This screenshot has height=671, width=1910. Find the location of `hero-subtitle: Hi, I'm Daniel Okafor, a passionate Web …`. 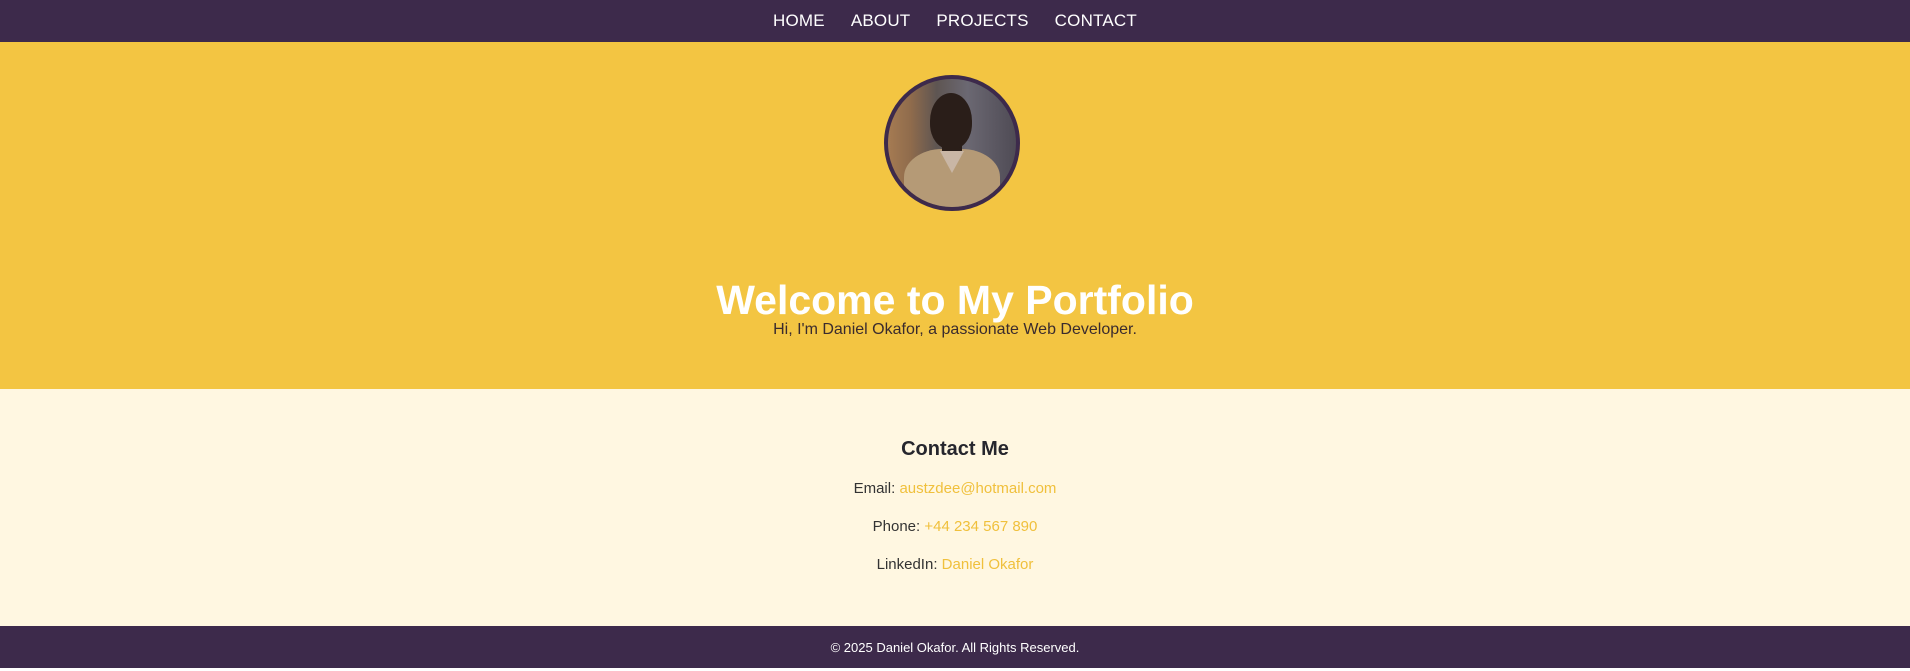

hero-subtitle: Hi, I'm Daniel Okafor, a passionate Web … is located at coordinates (955, 329).